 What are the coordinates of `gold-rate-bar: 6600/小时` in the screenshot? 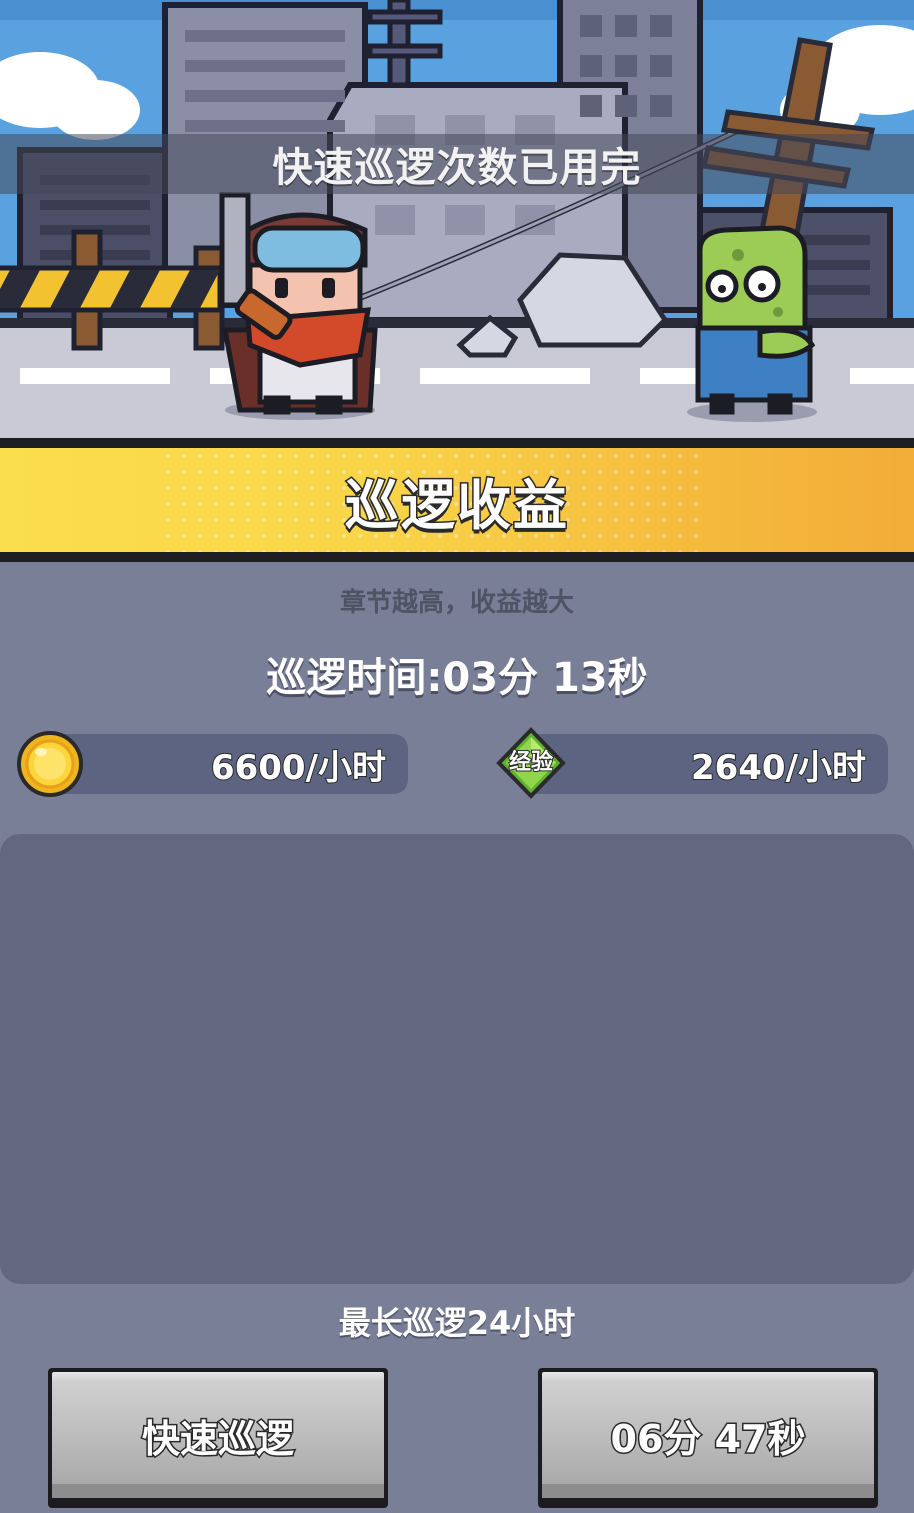 It's located at (219, 764).